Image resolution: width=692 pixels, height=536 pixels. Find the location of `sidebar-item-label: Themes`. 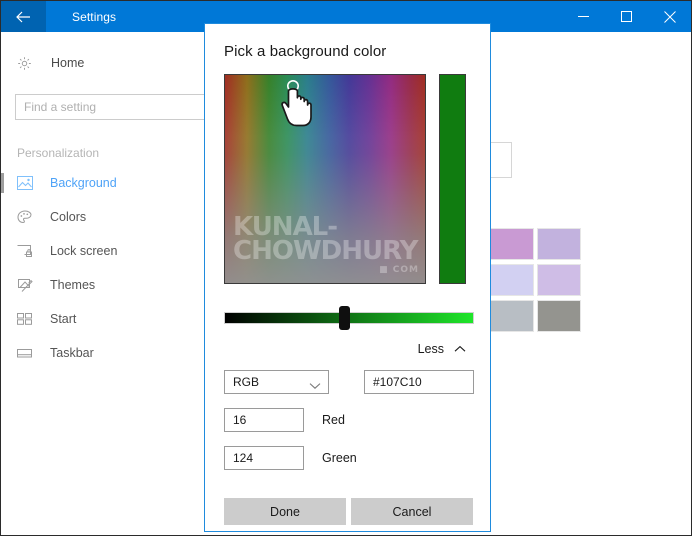

sidebar-item-label: Themes is located at coordinates (73, 285).